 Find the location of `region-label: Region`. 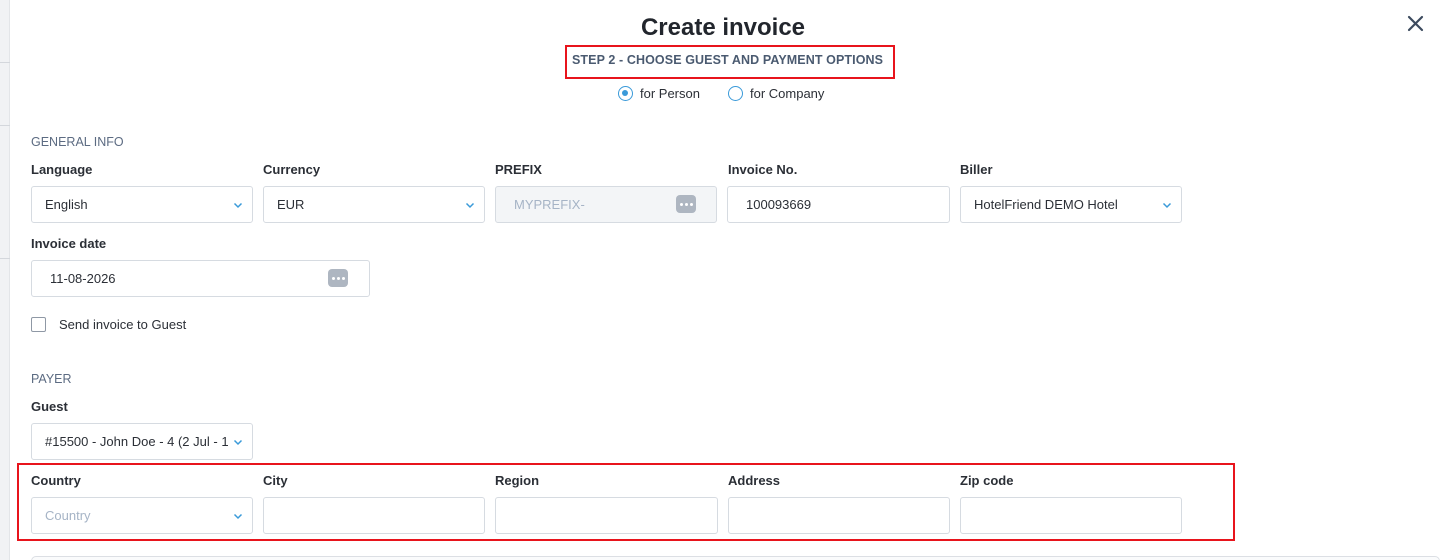

region-label: Region is located at coordinates (517, 480).